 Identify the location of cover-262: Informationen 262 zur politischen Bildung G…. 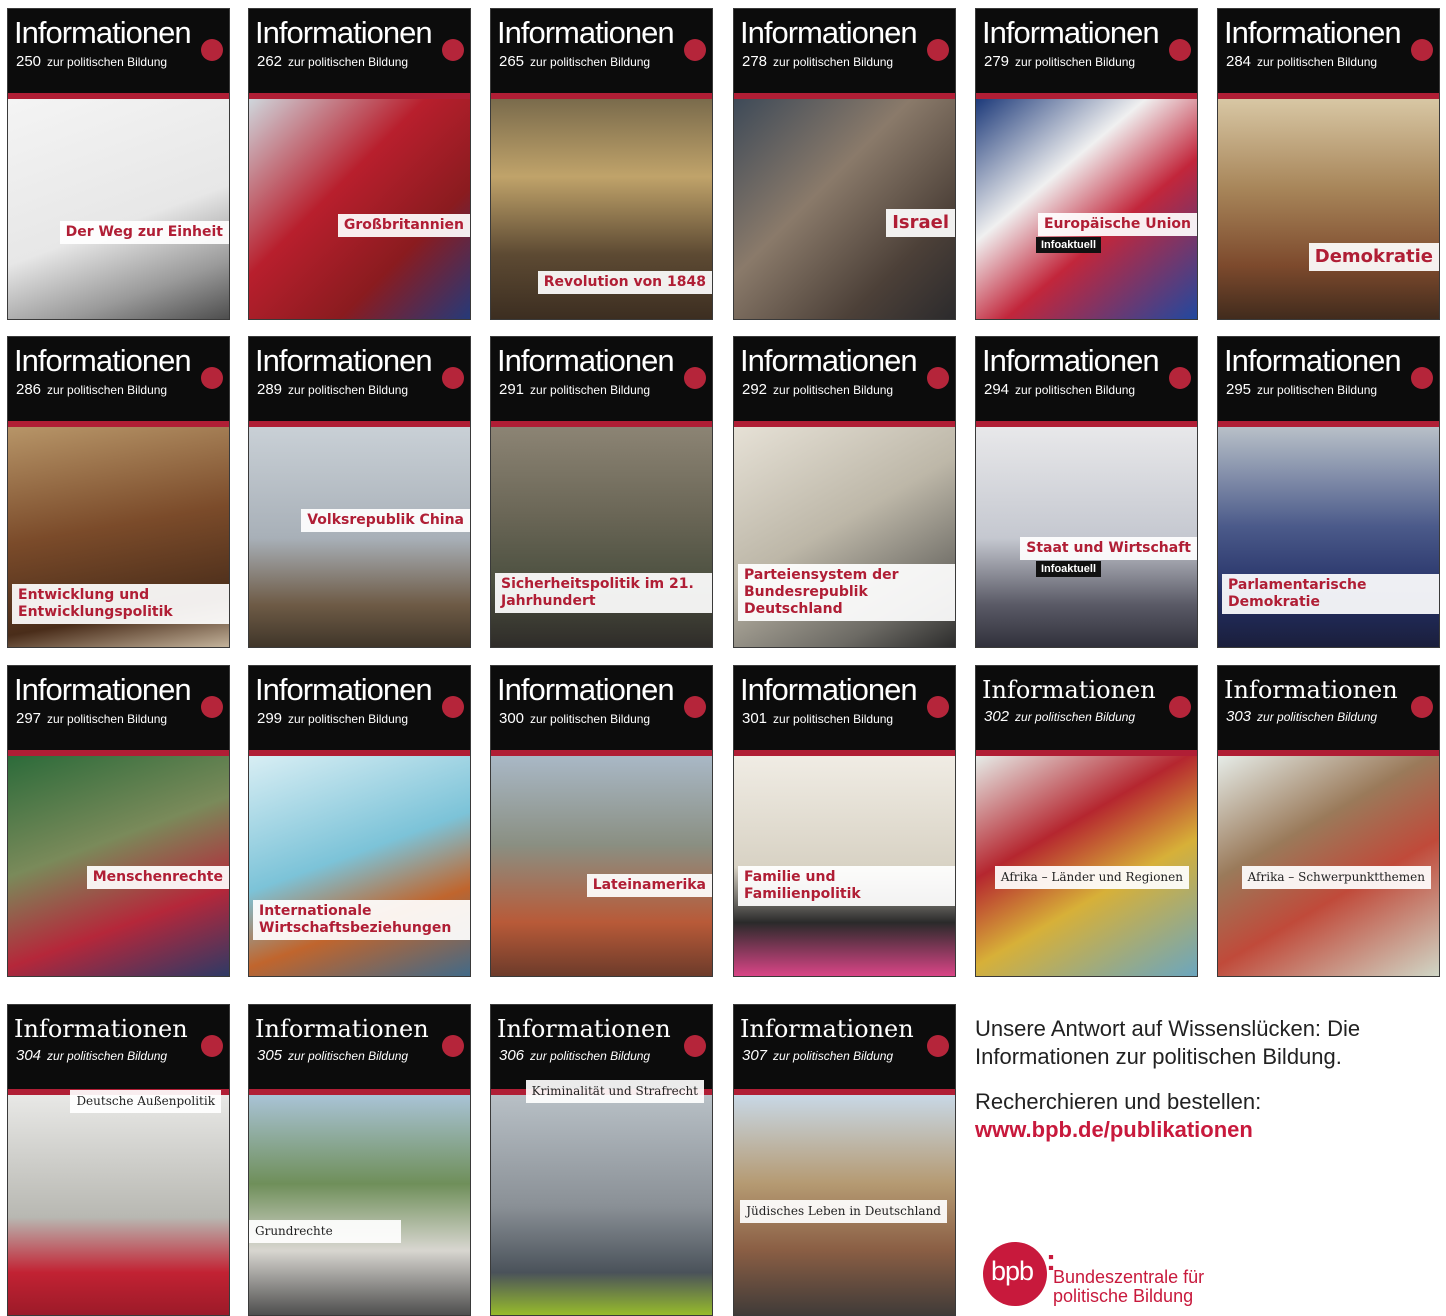
(359, 164).